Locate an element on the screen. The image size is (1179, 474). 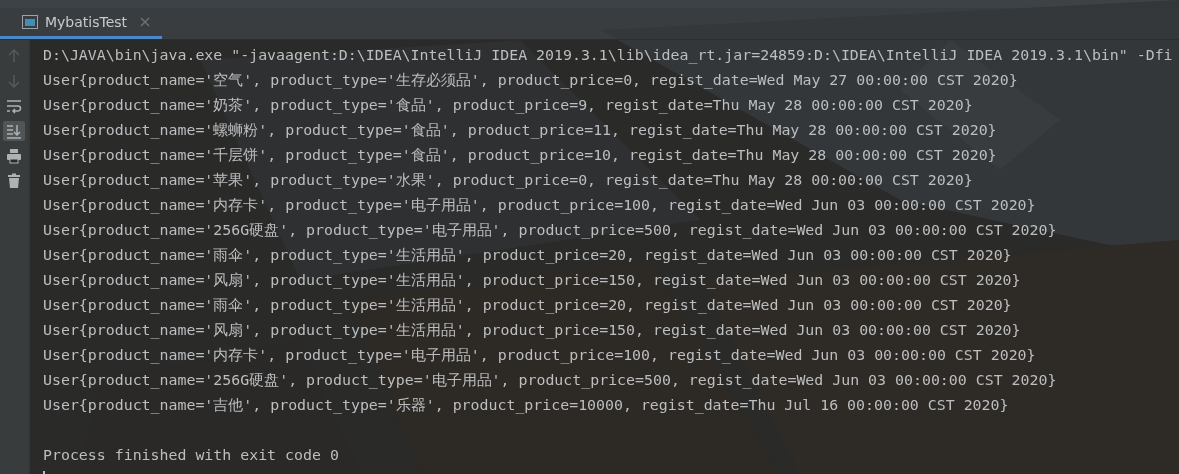
console-line: User{product_name='空气', product_type='生存必须品', product_price=0, regist_date=Wed May 27 00:00:00 CST 2020} is located at coordinates (531, 80).